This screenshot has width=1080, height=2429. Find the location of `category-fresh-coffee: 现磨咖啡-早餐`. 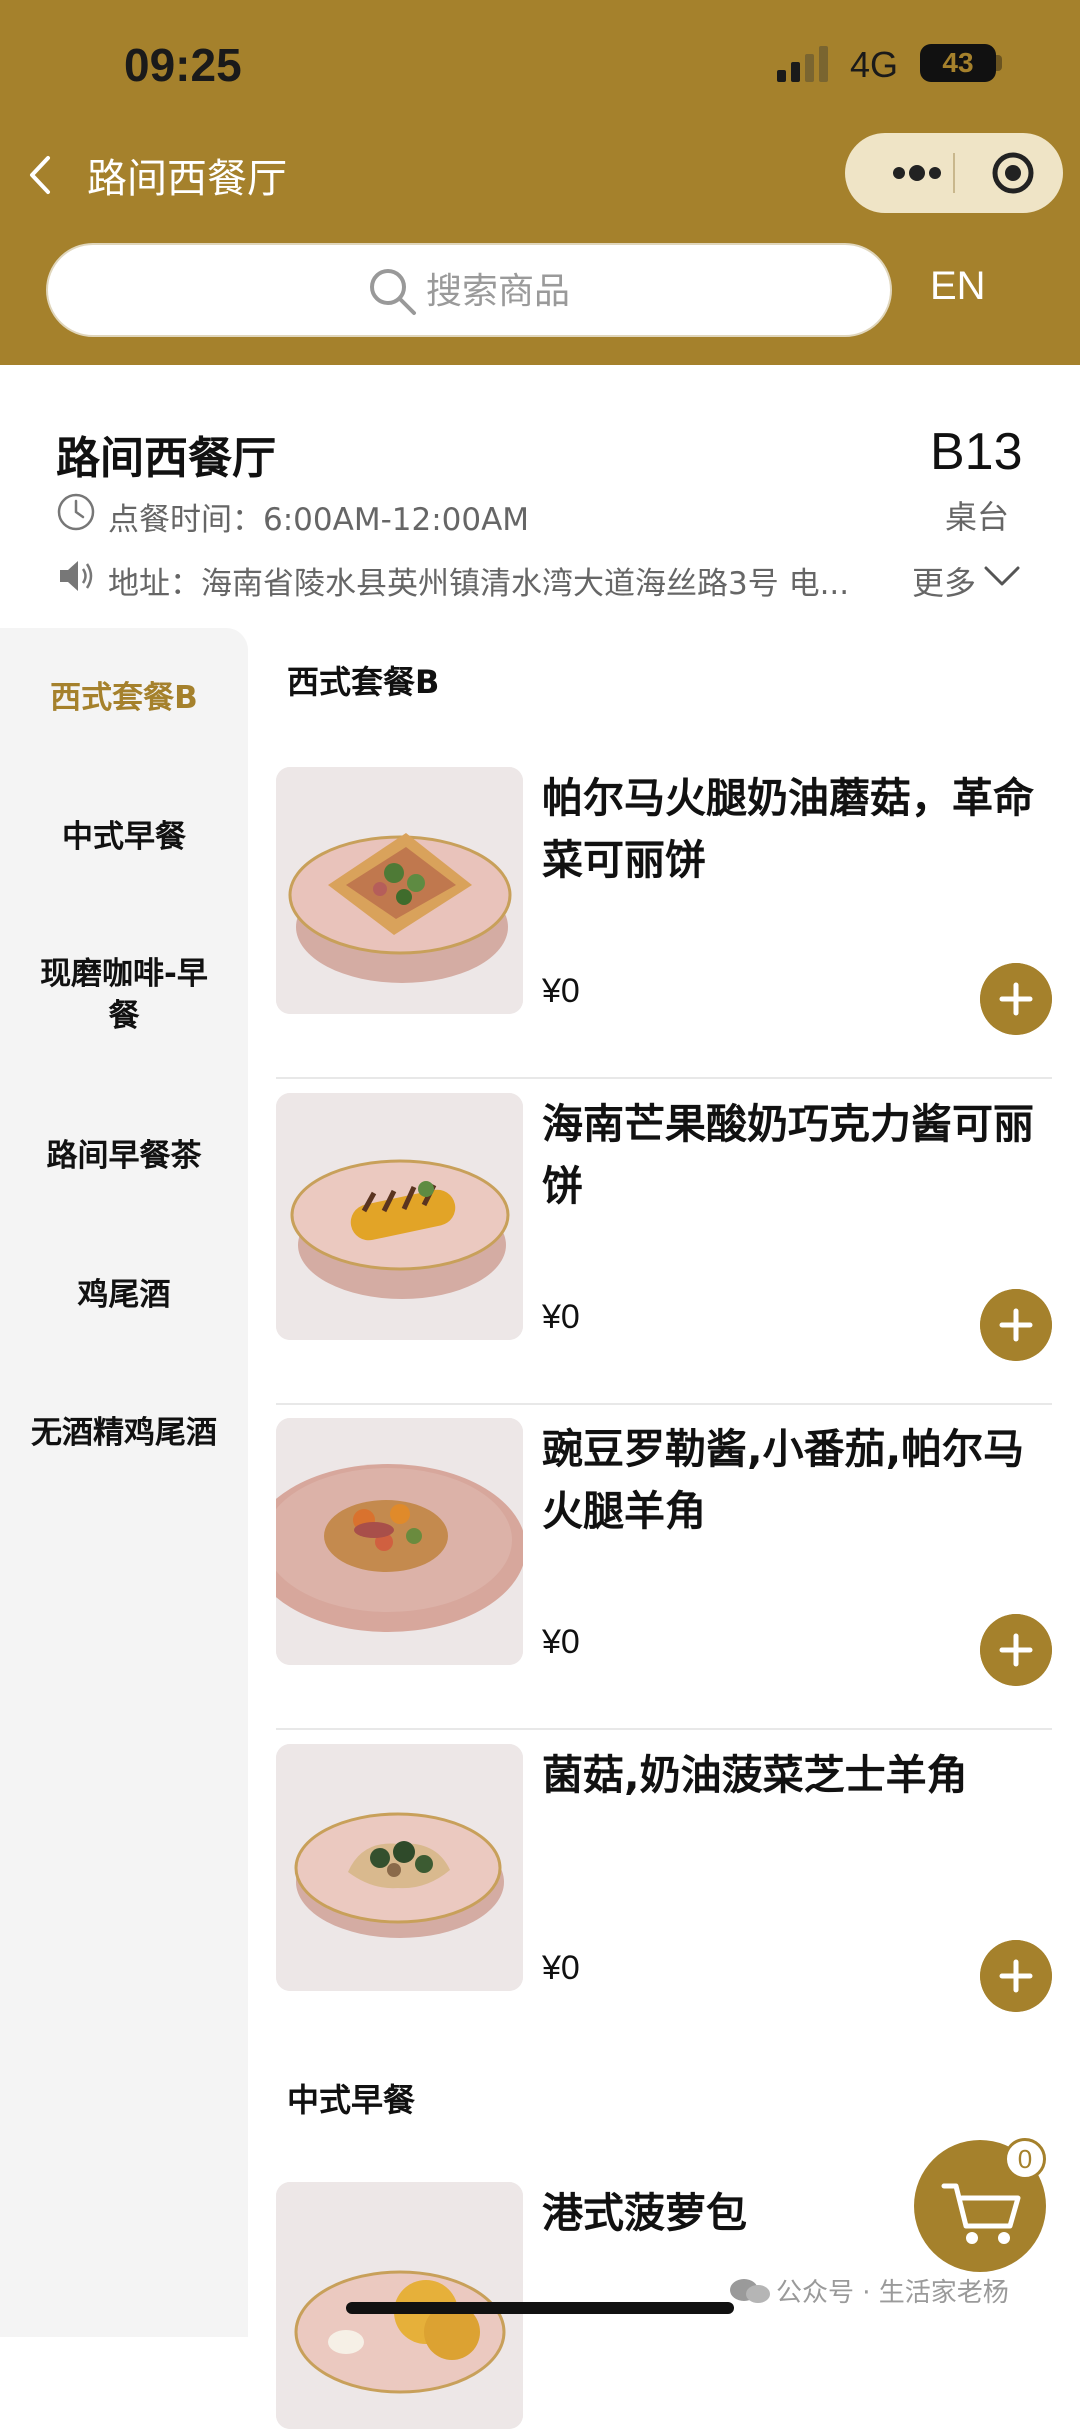

category-fresh-coffee: 现磨咖啡-早餐 is located at coordinates (124, 995).